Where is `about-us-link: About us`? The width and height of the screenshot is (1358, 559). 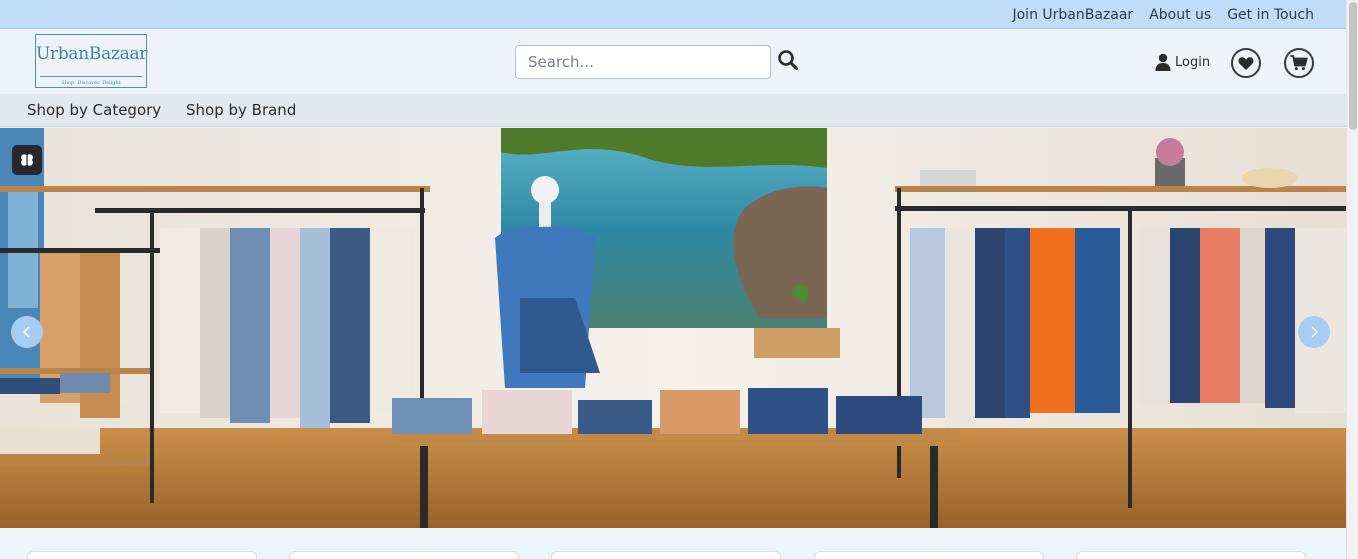 about-us-link: About us is located at coordinates (1180, 15).